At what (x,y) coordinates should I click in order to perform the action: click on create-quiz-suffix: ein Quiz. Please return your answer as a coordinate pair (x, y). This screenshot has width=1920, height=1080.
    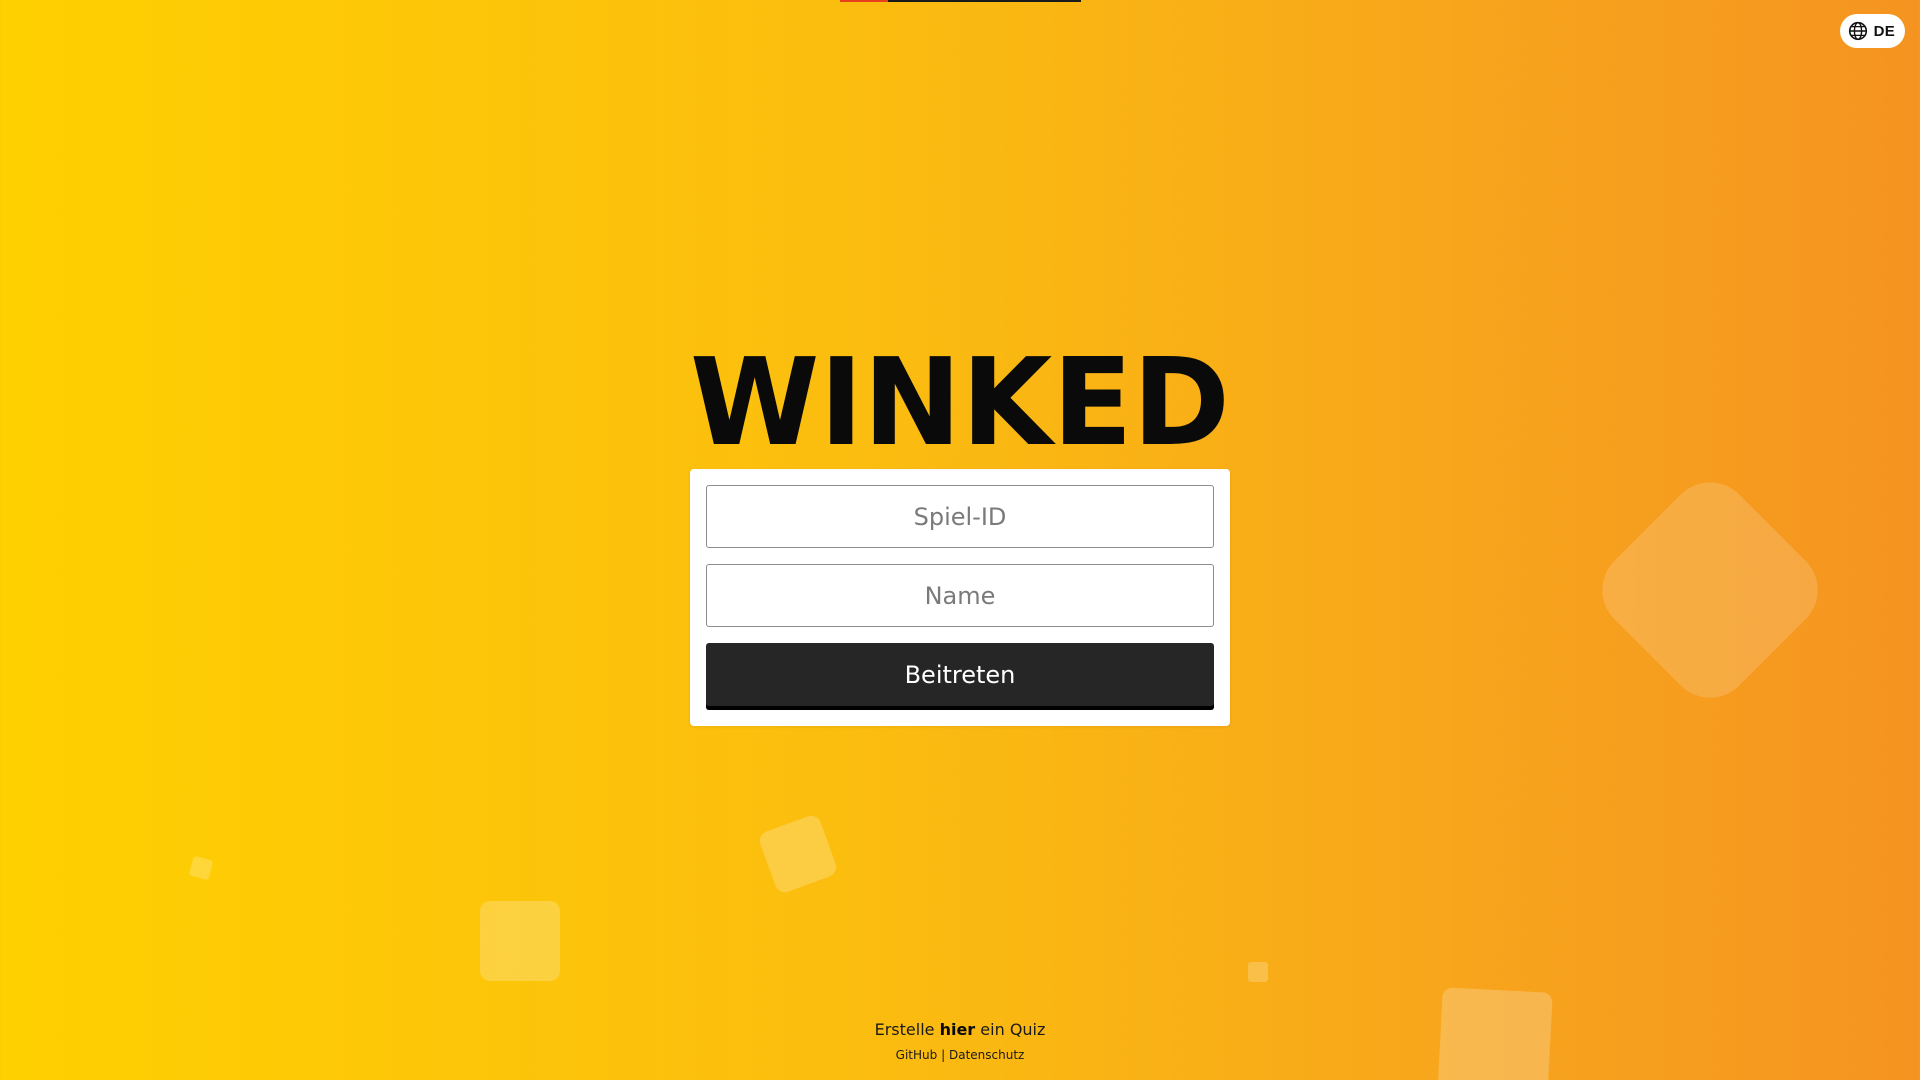
    Looking at the image, I should click on (1013, 1029).